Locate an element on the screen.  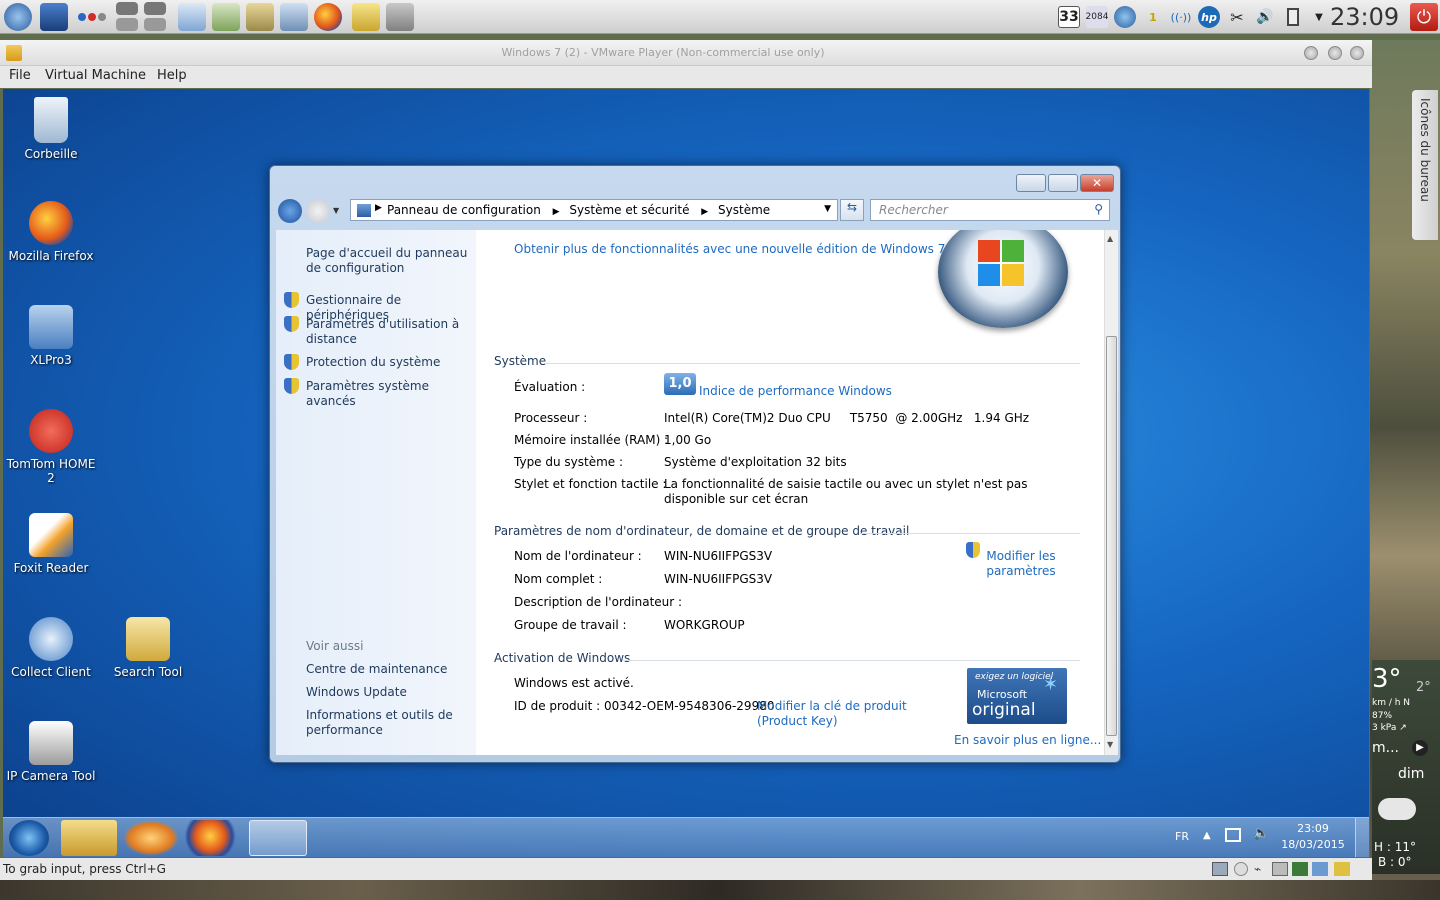
show-desktop-button is located at coordinates (1362, 837).